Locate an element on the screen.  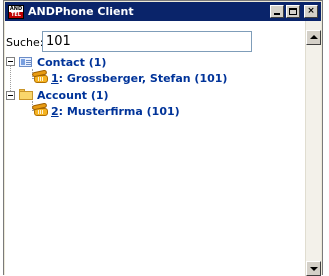
maximize-button is located at coordinates (293, 11).